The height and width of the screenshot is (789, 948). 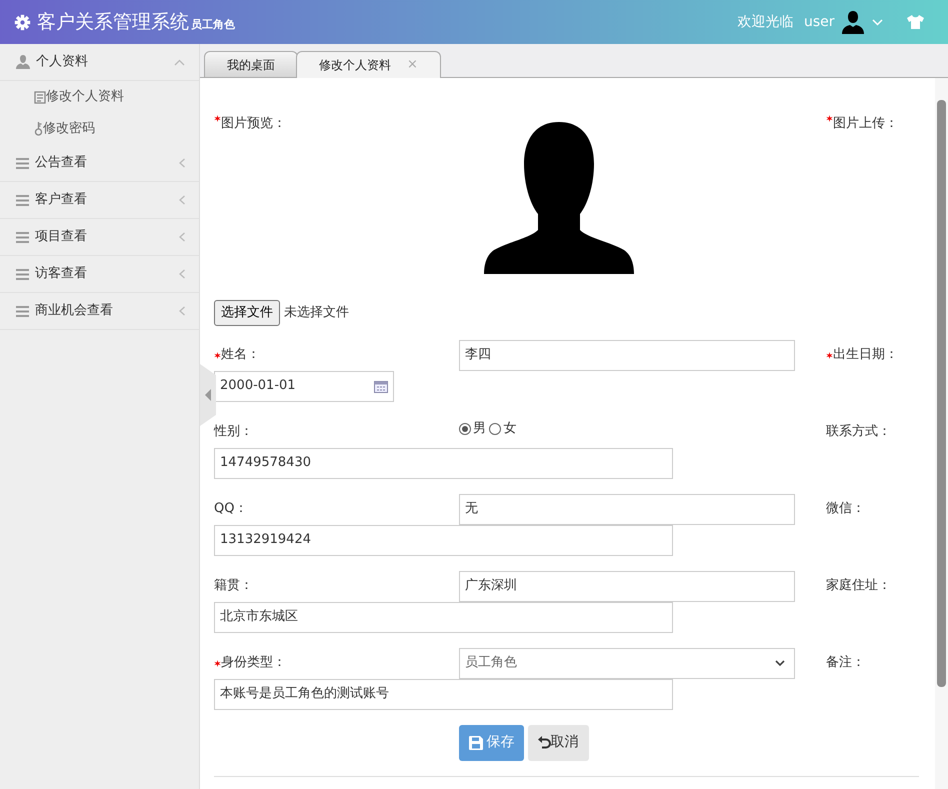 What do you see at coordinates (247, 313) in the screenshot?
I see `choose-file-button: 选择文件` at bounding box center [247, 313].